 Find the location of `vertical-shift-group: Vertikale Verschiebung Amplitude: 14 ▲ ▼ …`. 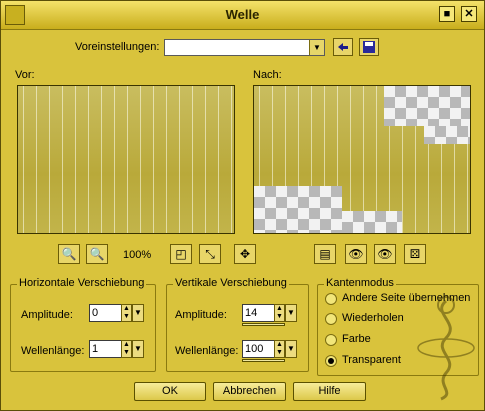

vertical-shift-group: Vertikale Verschiebung Amplitude: 14 ▲ ▼ … is located at coordinates (237, 324).